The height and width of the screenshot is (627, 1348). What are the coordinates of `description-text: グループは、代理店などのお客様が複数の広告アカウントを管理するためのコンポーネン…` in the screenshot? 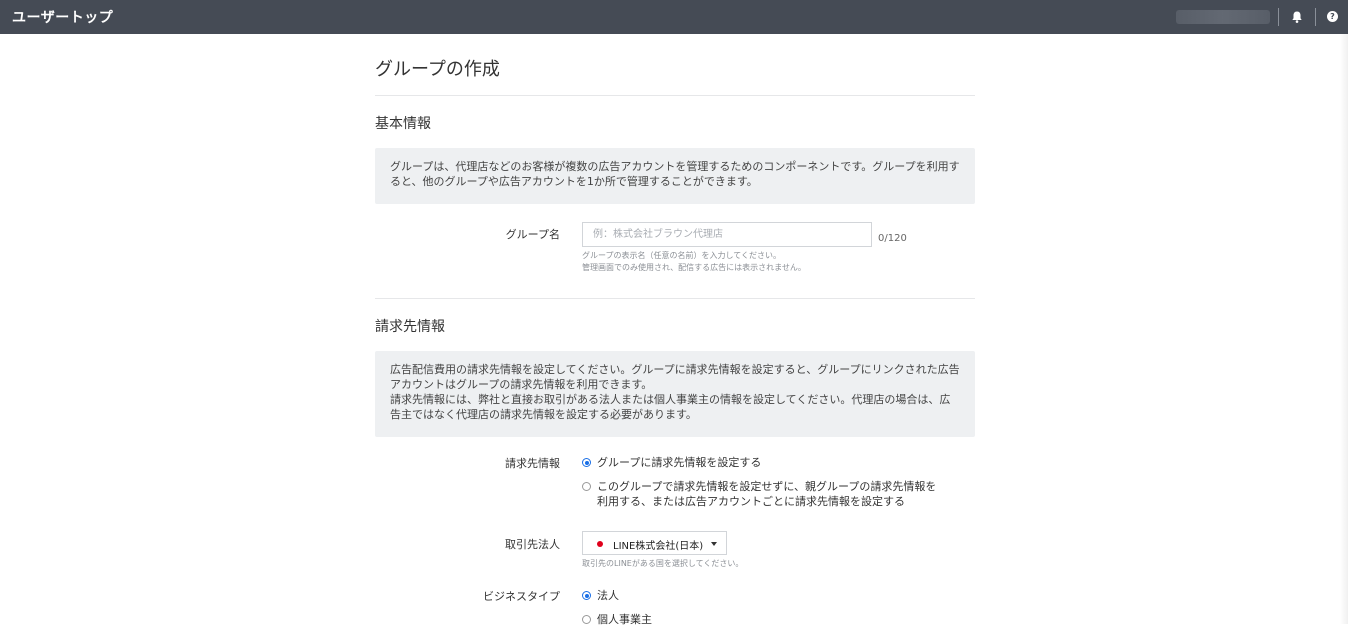 It's located at (675, 174).